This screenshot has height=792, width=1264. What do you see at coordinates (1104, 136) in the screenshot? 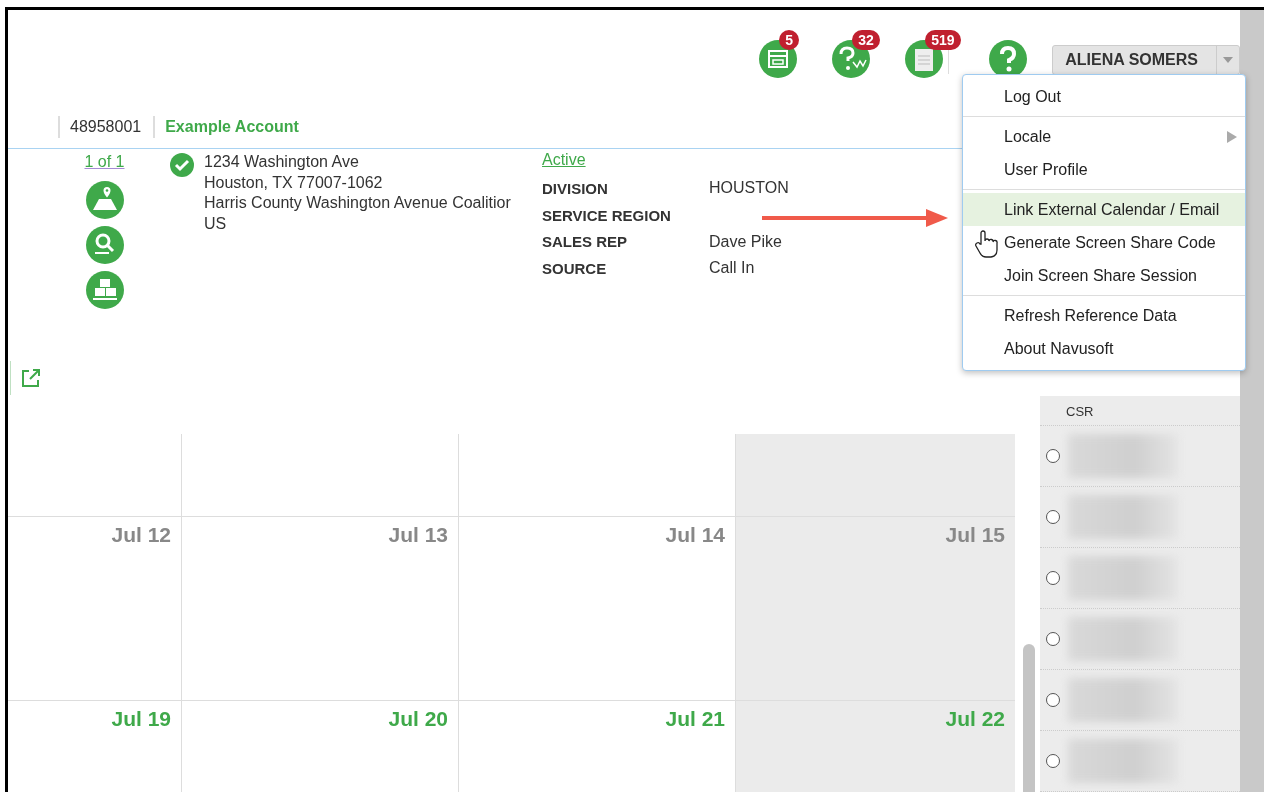
I see `menu-item: Locale` at bounding box center [1104, 136].